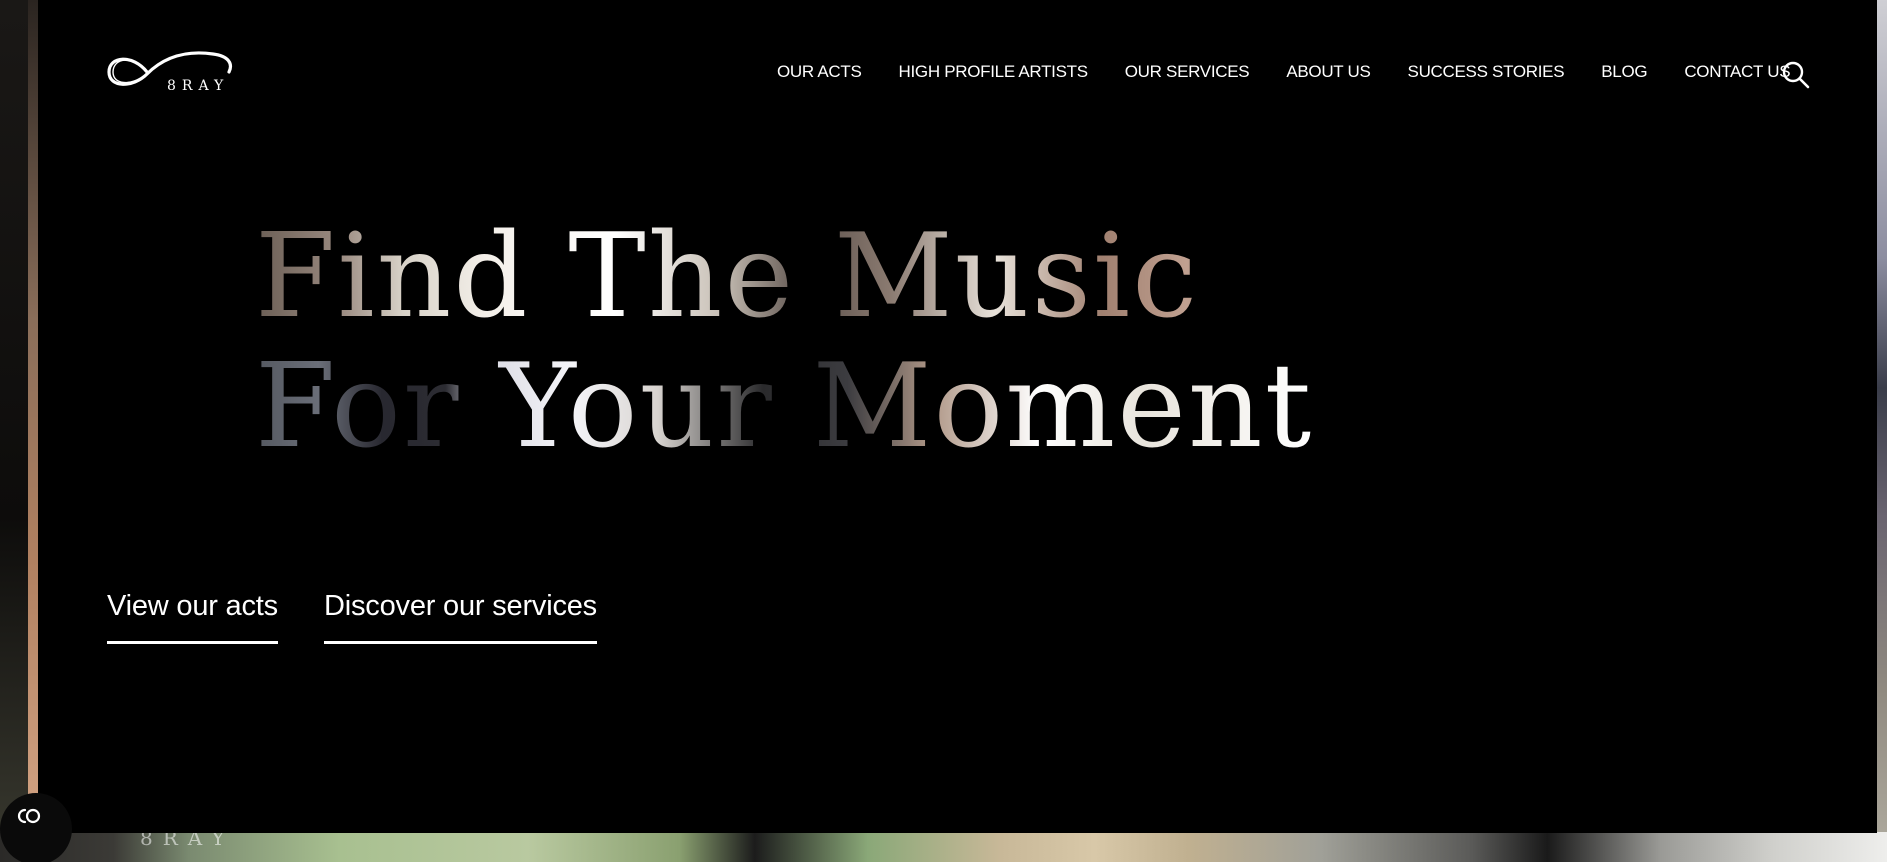 The image size is (1887, 862). What do you see at coordinates (33, 400) in the screenshot?
I see `hero-video-left-edge` at bounding box center [33, 400].